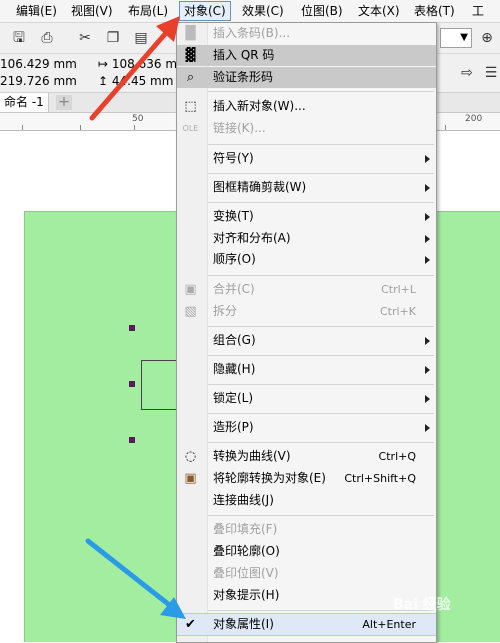 Image resolution: width=500 pixels, height=643 pixels. What do you see at coordinates (306, 427) in the screenshot?
I see `menu-item-shaping: 造形(P)` at bounding box center [306, 427].